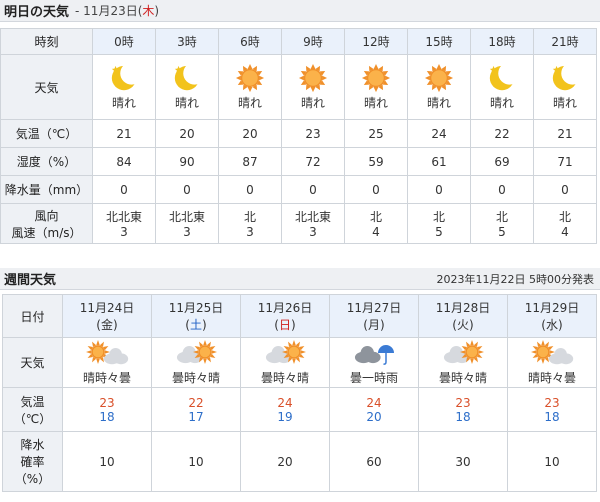  I want to click on hour-temp-cell: 21, so click(124, 133).